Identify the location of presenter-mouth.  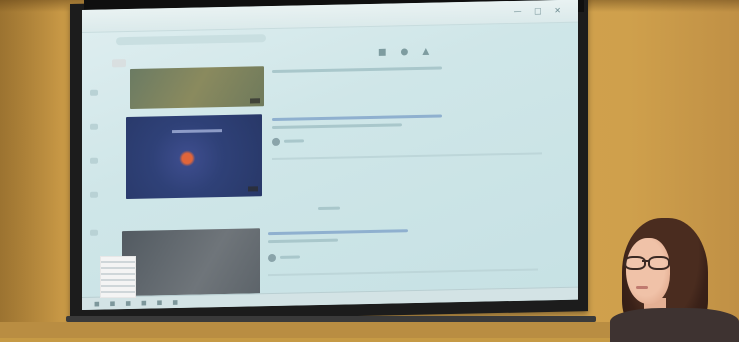
(642, 287).